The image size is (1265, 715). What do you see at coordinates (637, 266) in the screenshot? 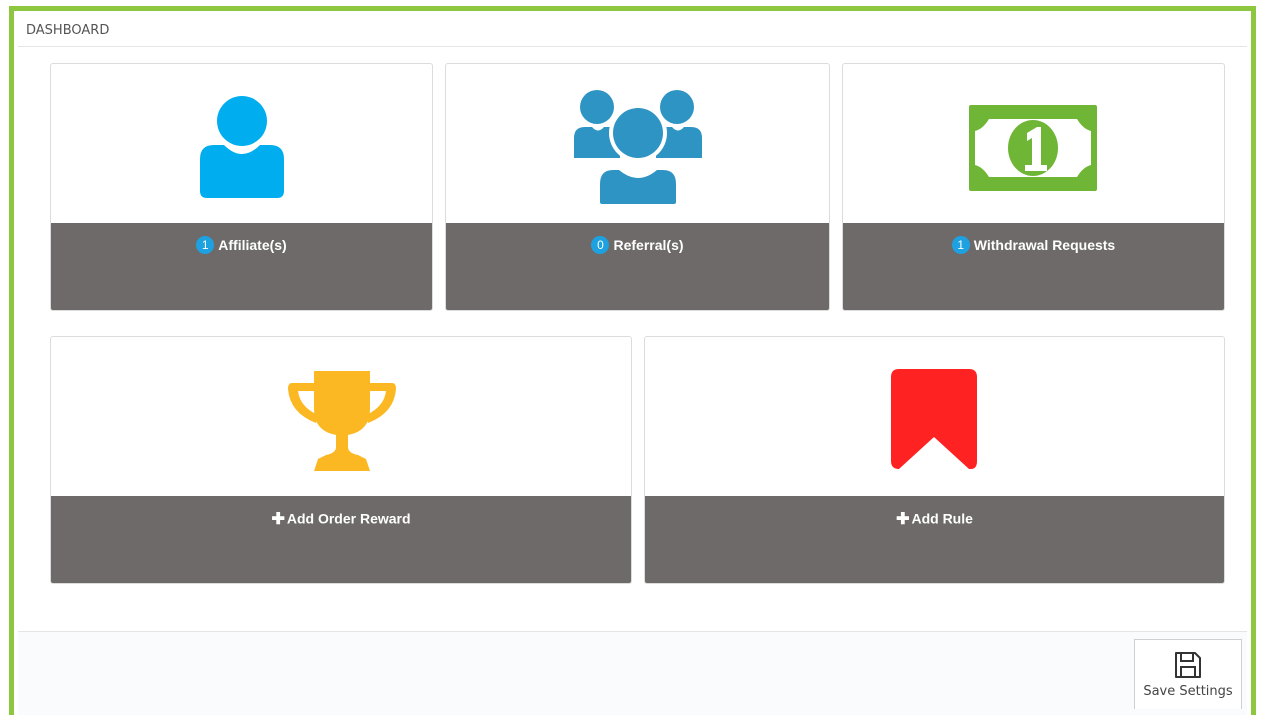
I see `referrals-bar: 0 Referral(s)` at bounding box center [637, 266].